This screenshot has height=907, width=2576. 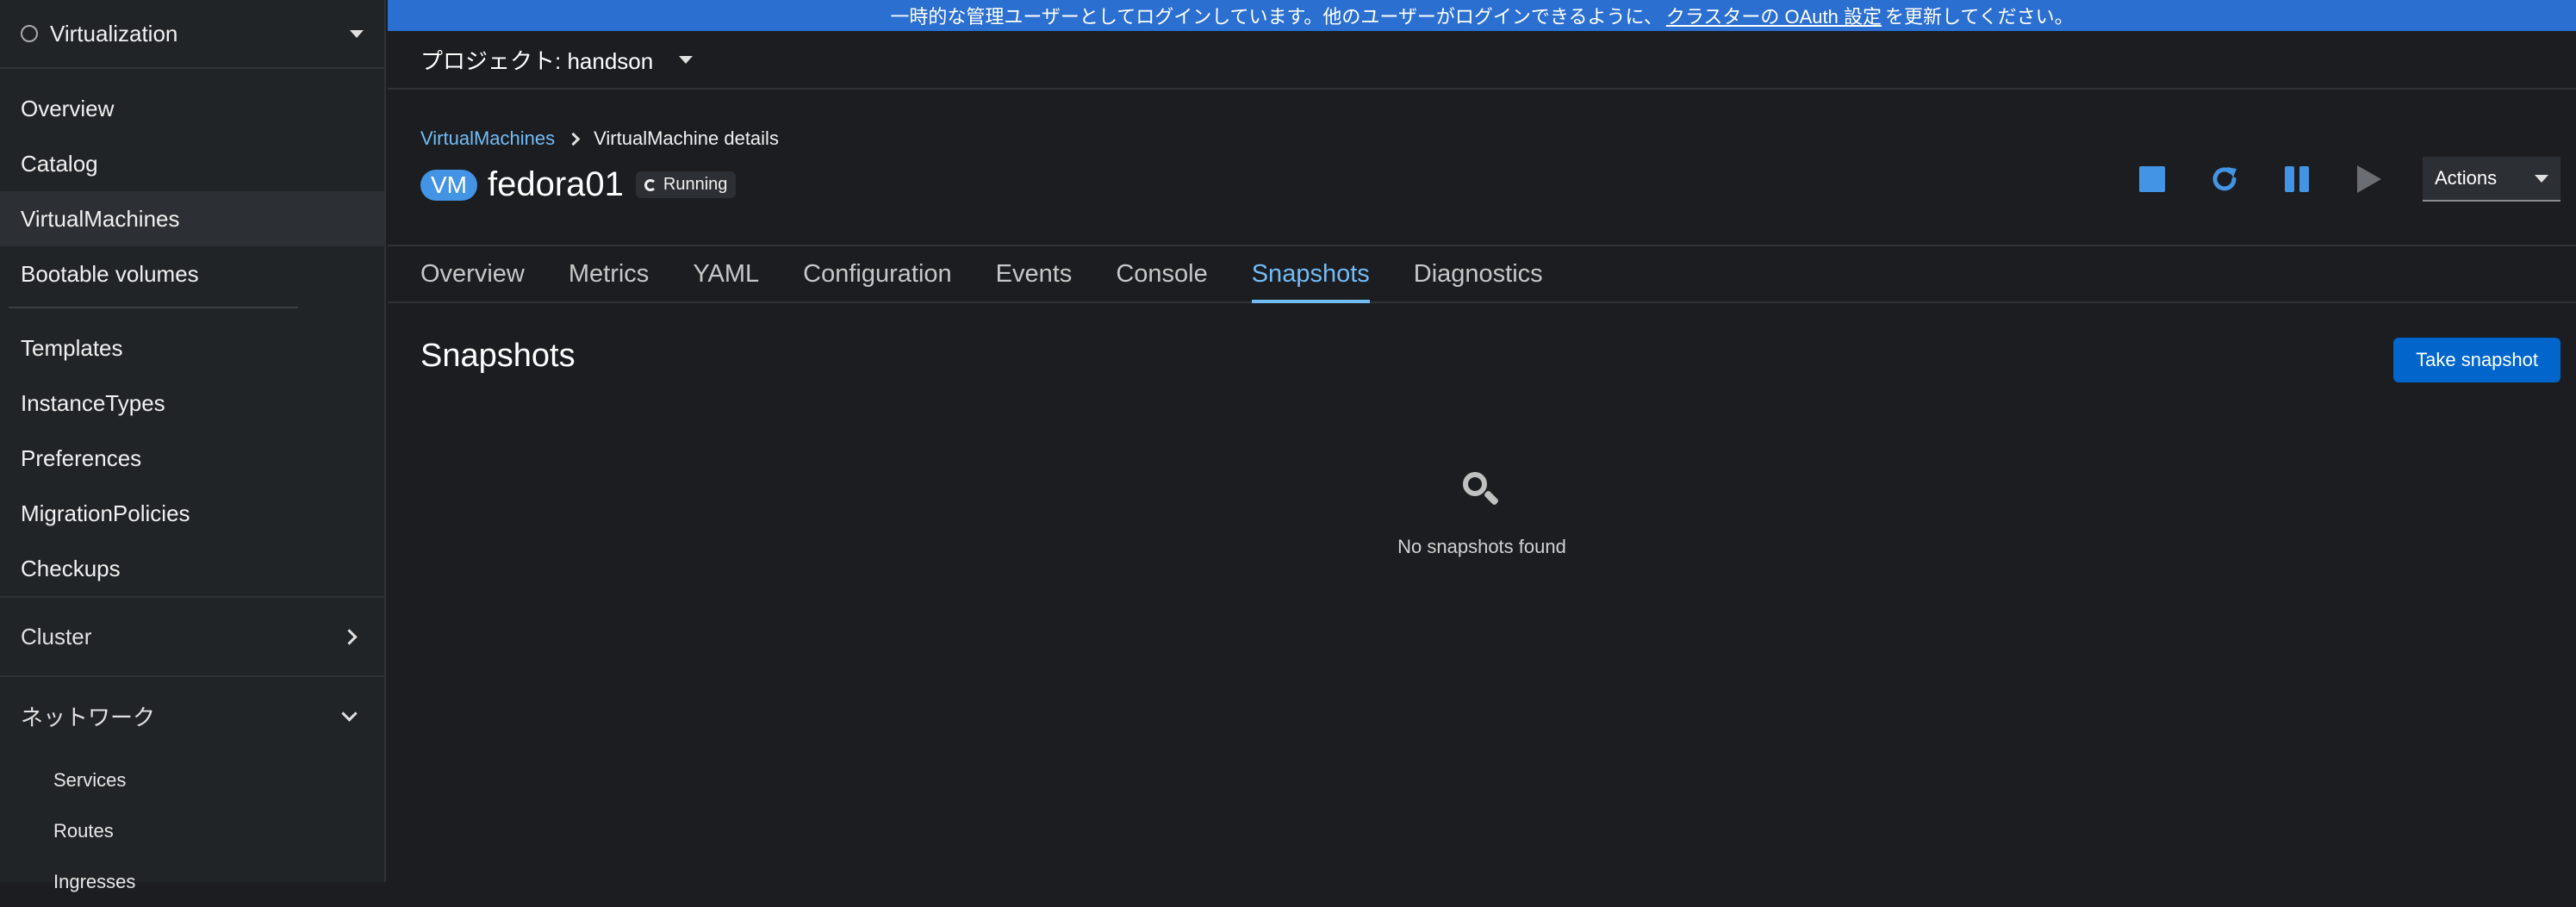 What do you see at coordinates (1482, 491) in the screenshot?
I see `search-icon` at bounding box center [1482, 491].